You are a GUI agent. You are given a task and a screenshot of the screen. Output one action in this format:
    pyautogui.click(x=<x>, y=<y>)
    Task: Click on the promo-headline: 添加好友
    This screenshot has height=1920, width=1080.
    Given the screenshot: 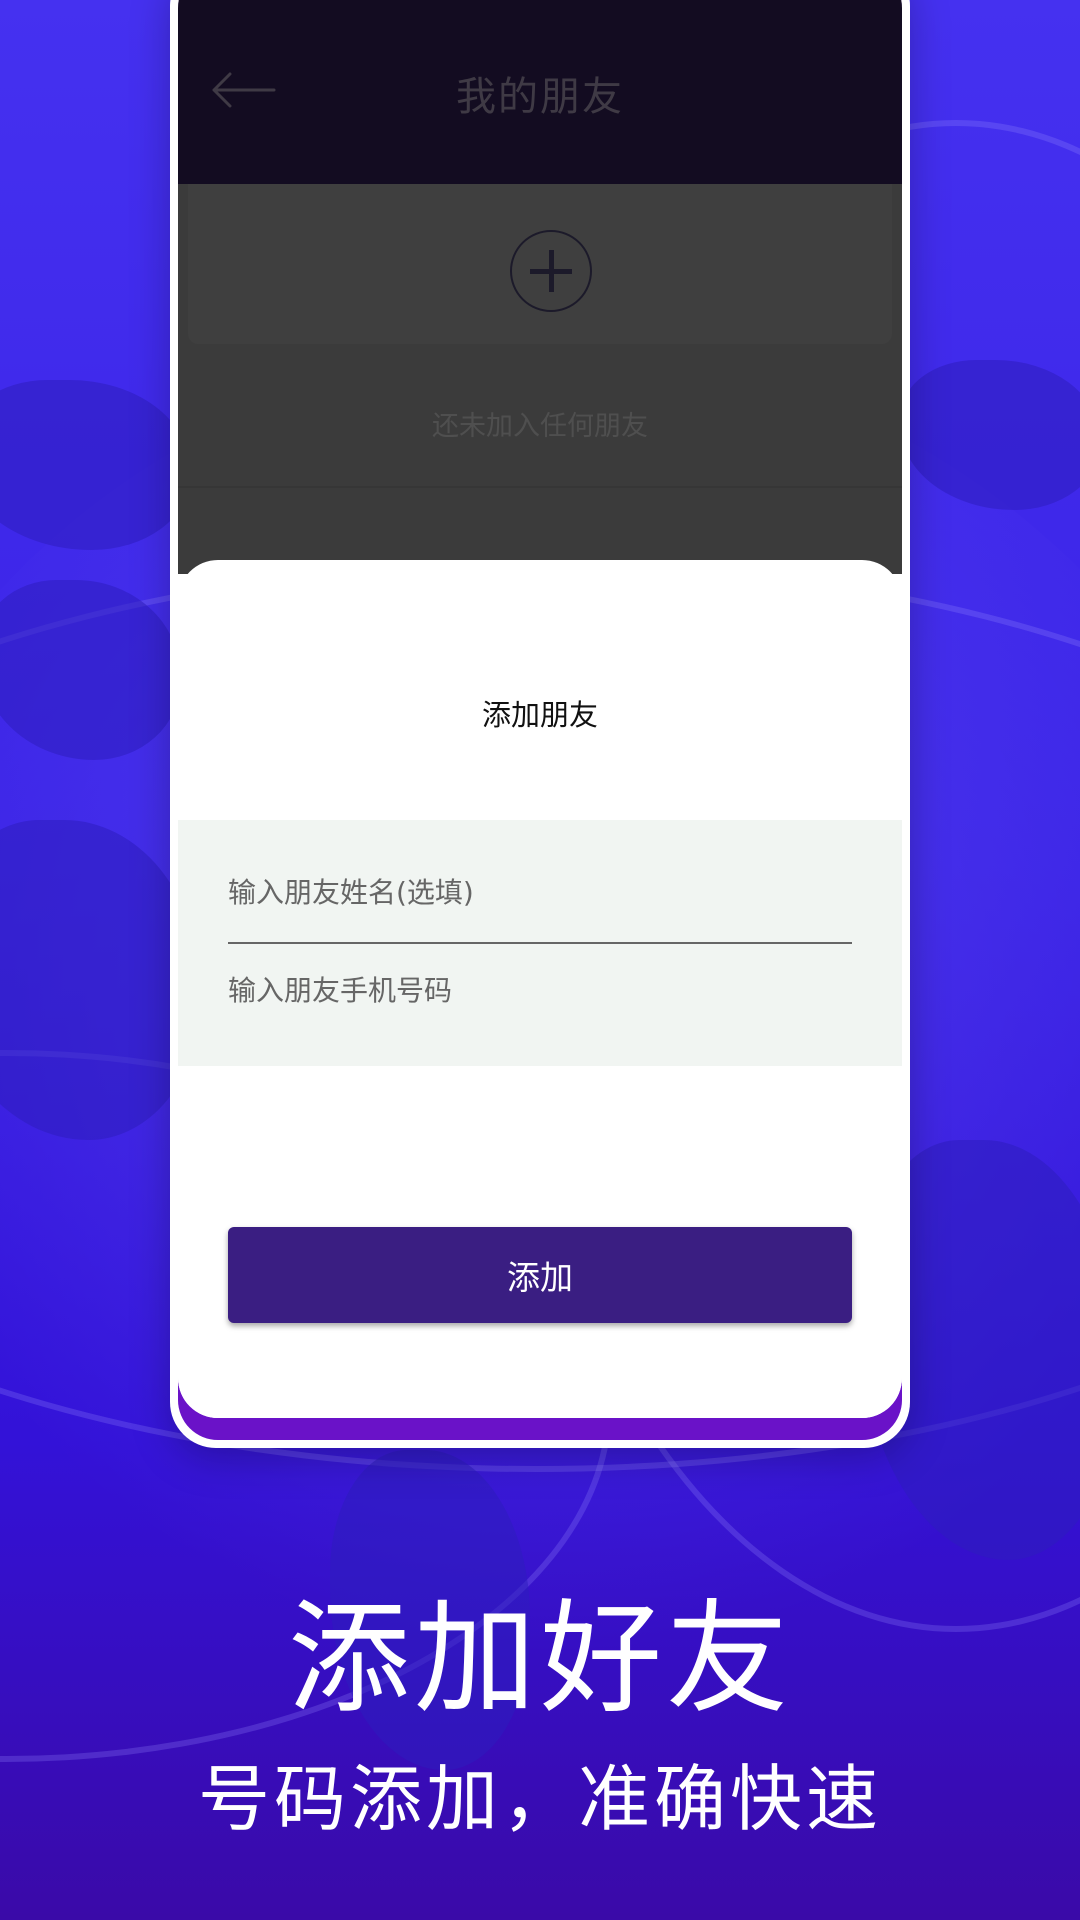 What is the action you would take?
    pyautogui.click(x=540, y=1659)
    